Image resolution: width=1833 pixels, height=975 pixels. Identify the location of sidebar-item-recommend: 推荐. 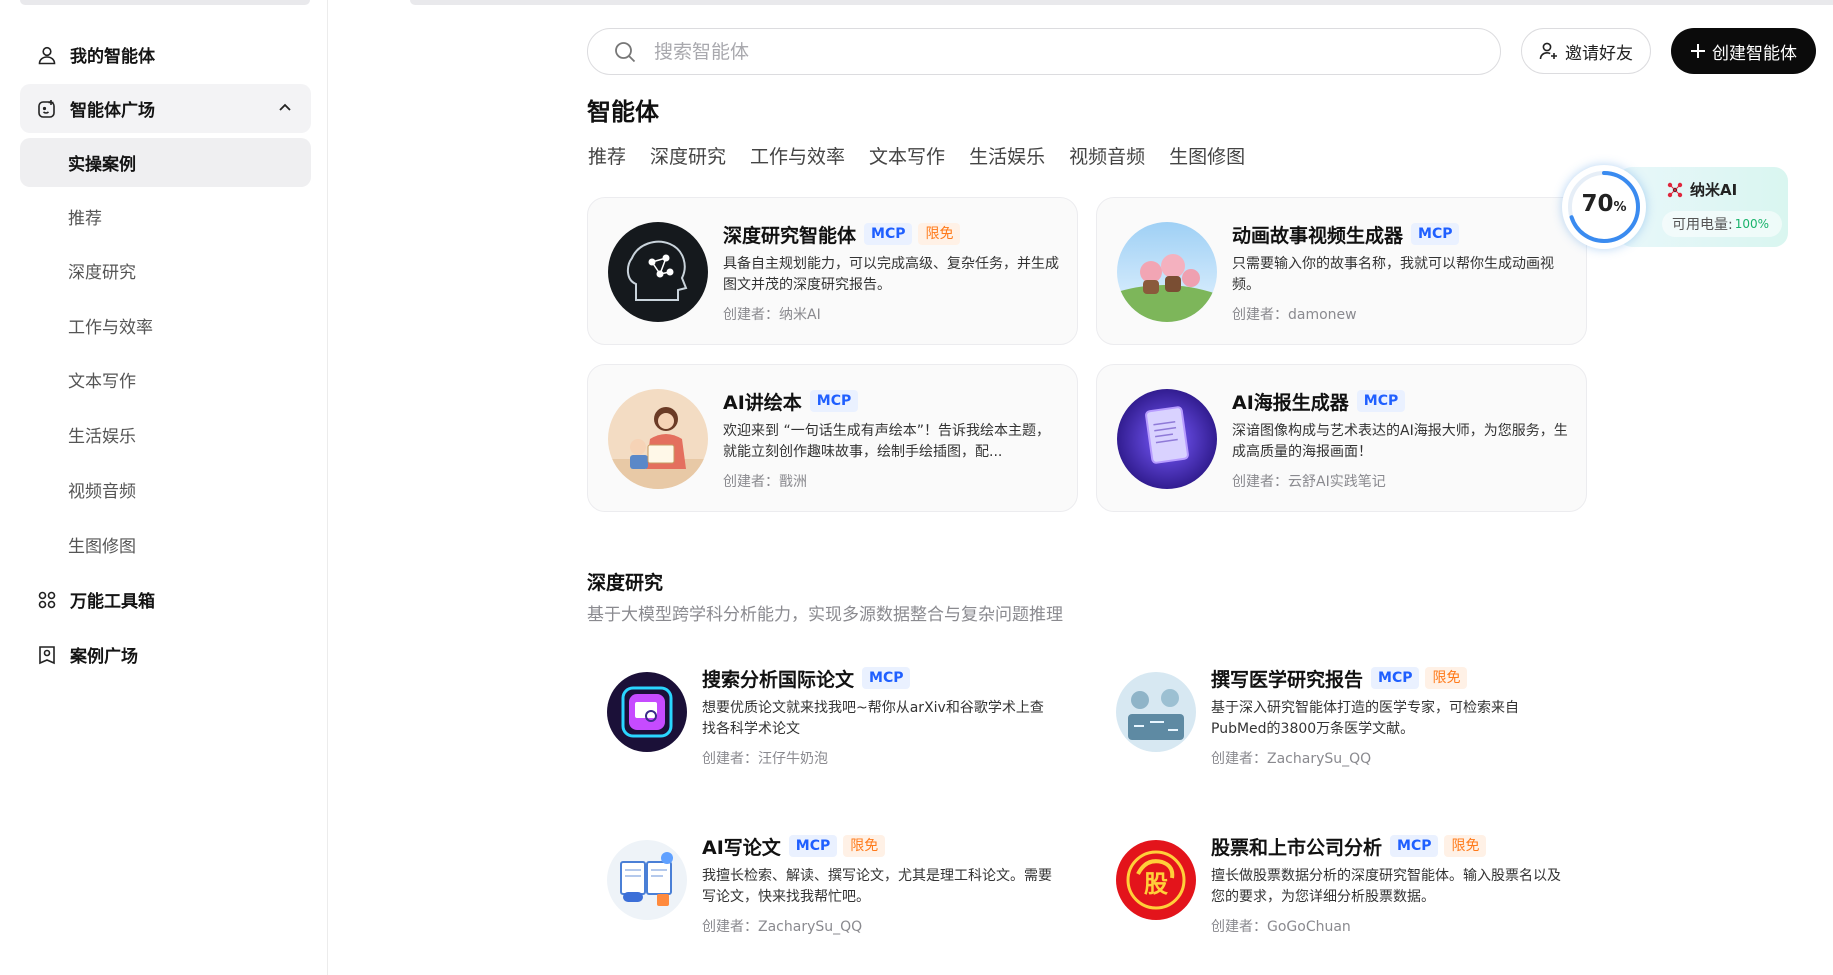
(165, 216).